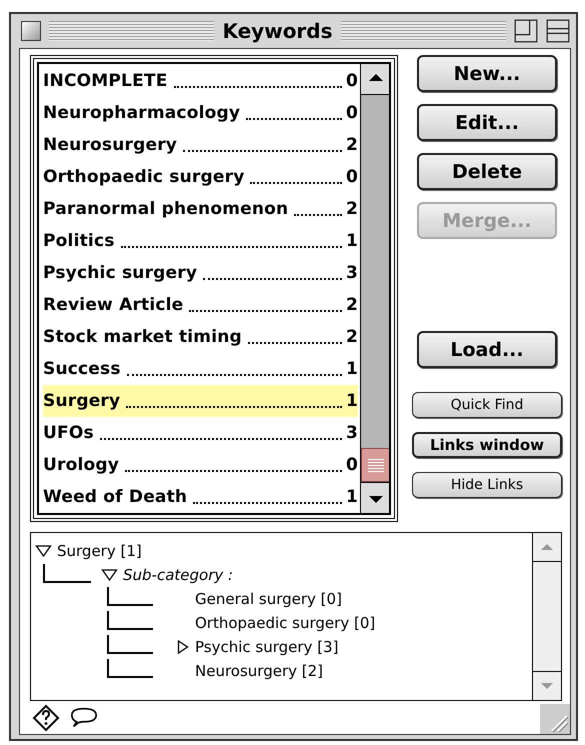 The height and width of the screenshot is (745, 585). Describe the element at coordinates (277, 31) in the screenshot. I see `window-title: Keywords` at that location.